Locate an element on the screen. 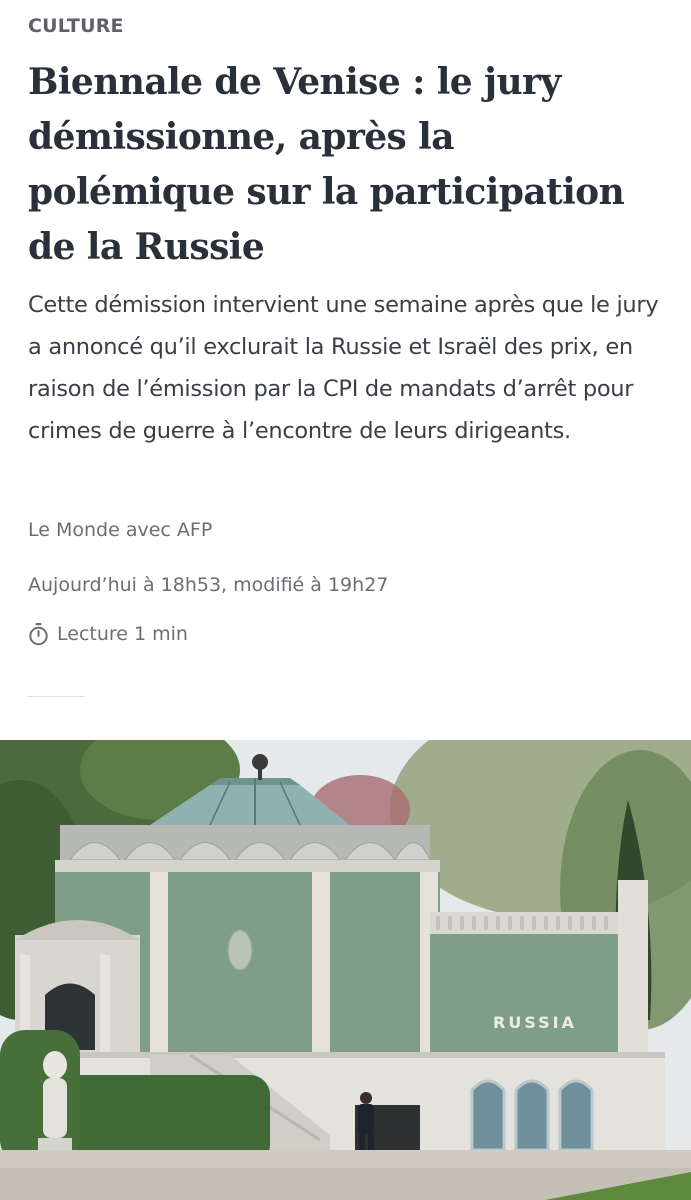 The width and height of the screenshot is (691, 1200). publication-date: Aujourd’hui à 18h53, modifié à 19h27 is located at coordinates (208, 585).